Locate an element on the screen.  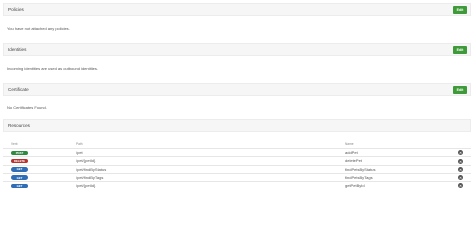
resource-path: /pet is located at coordinates (79, 153).